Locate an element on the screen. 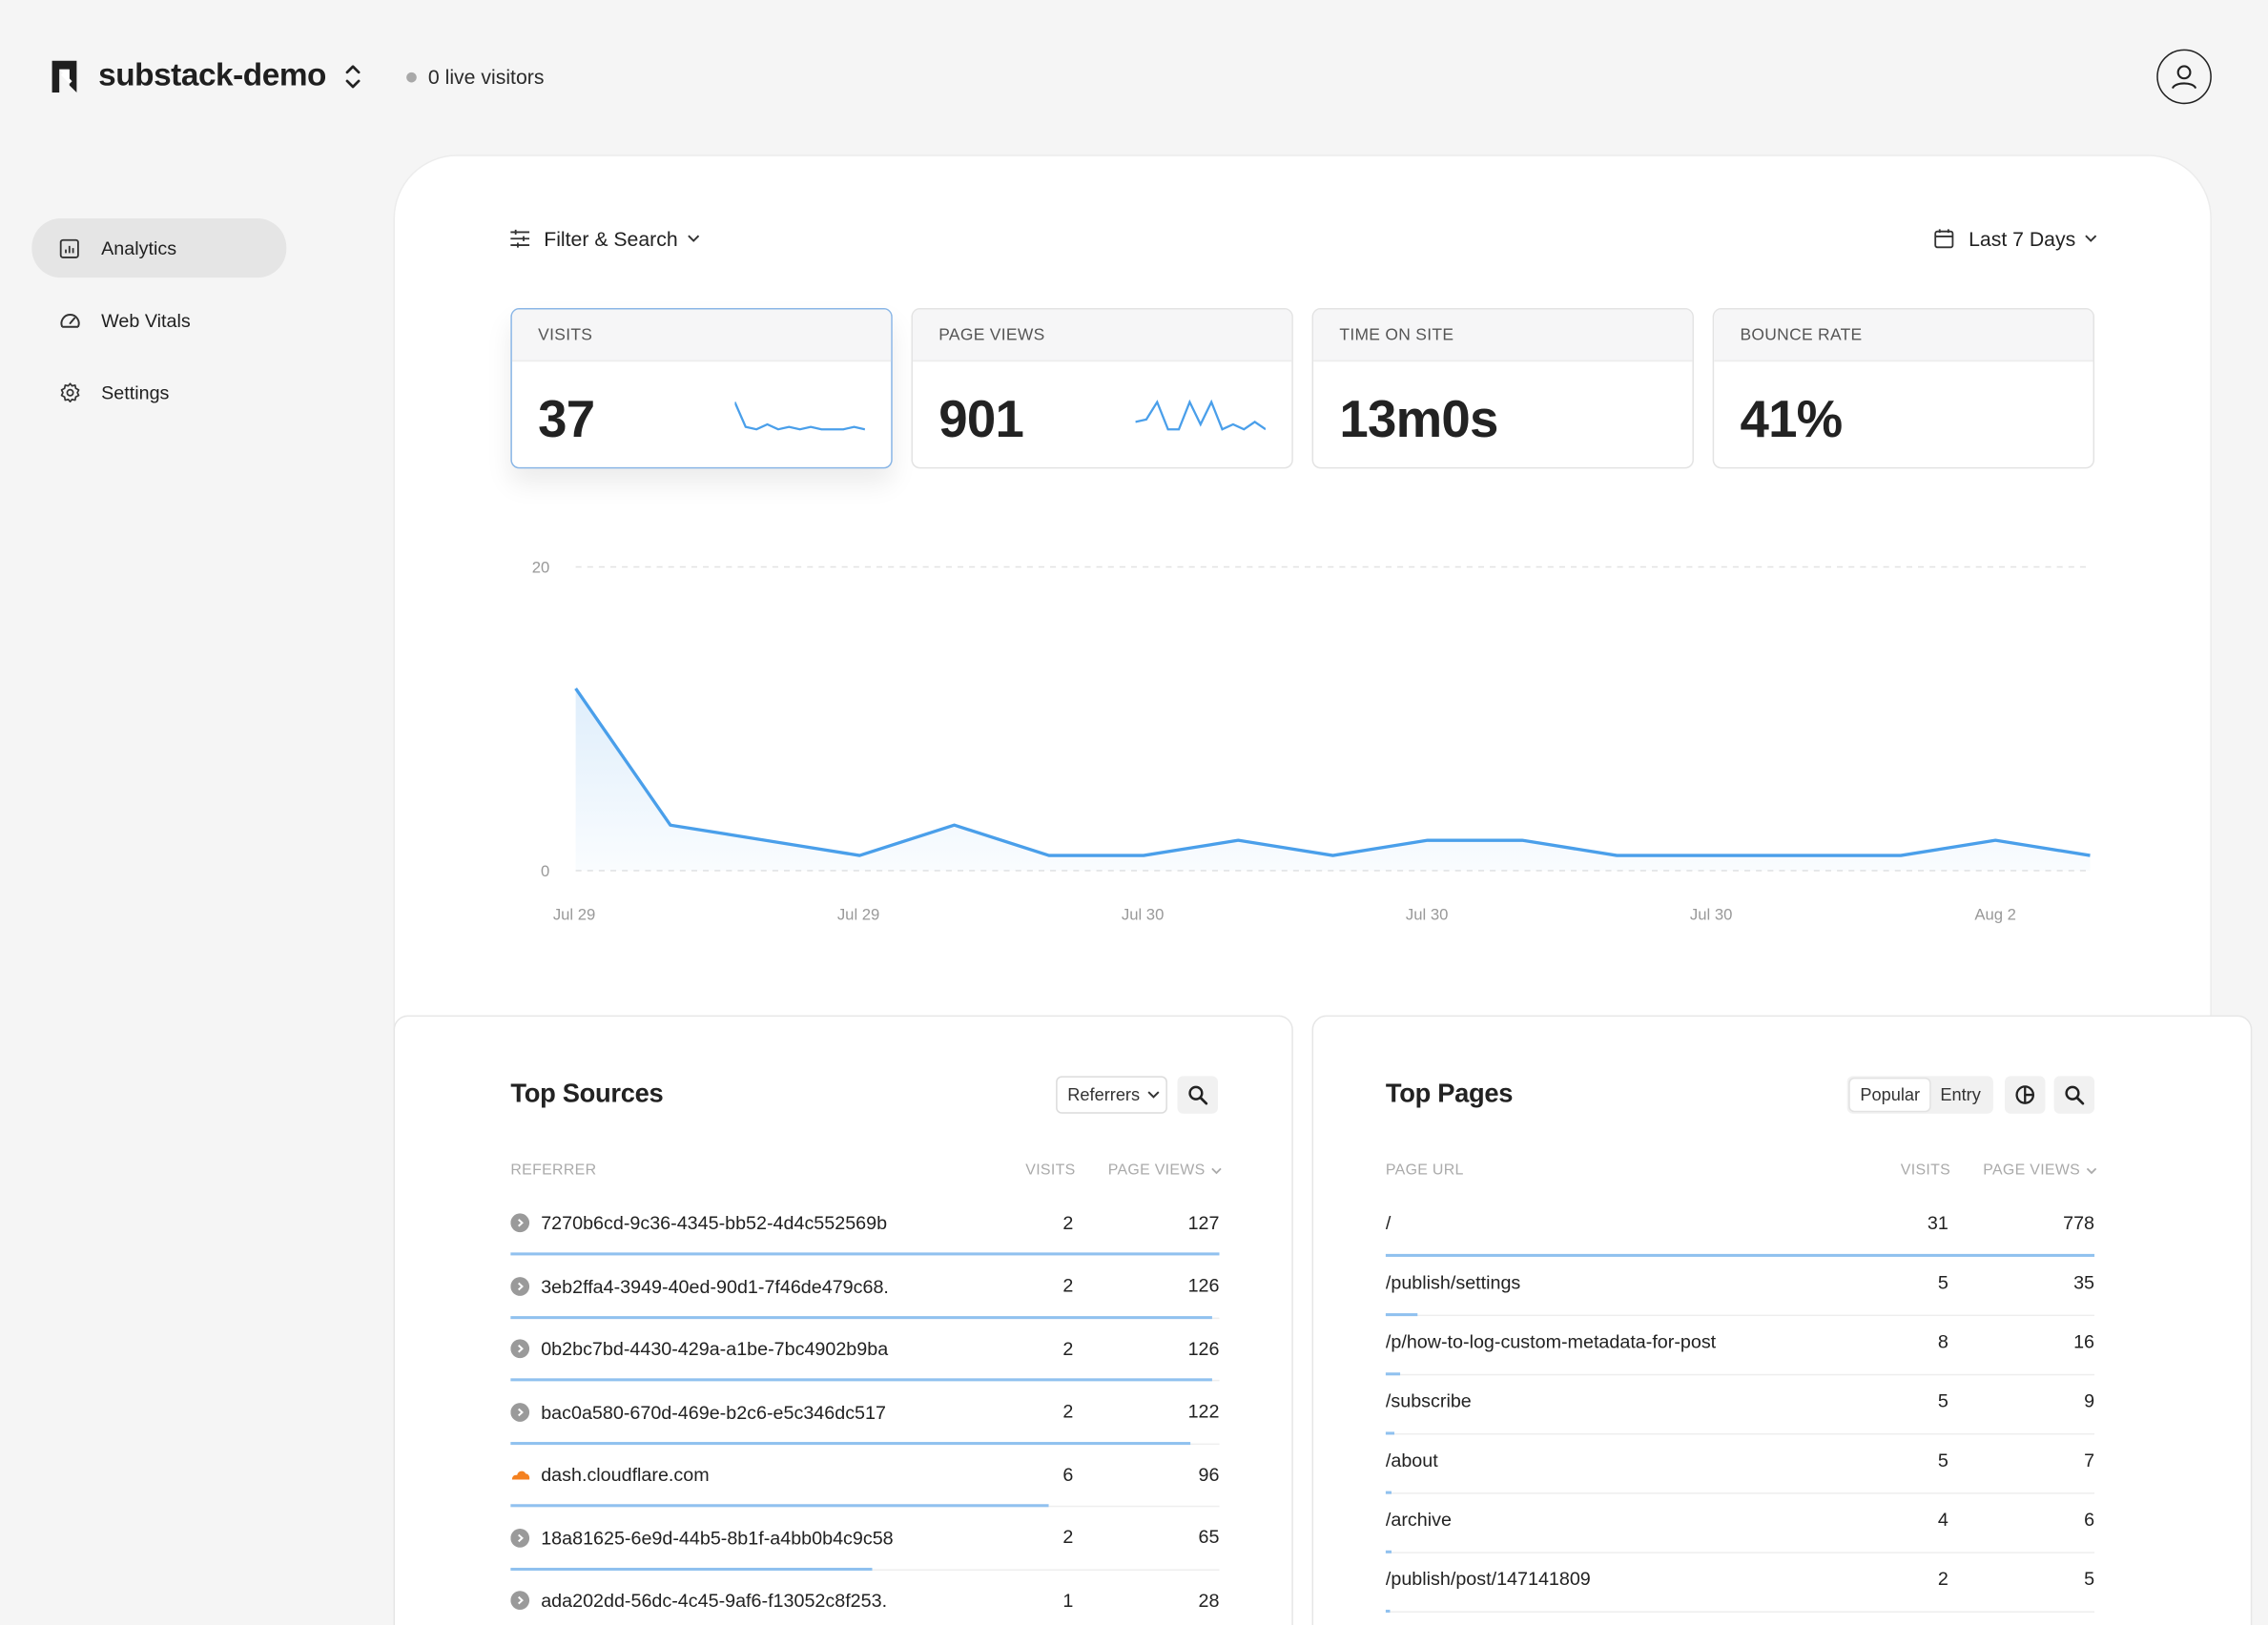  row-page-views: 96 is located at coordinates (1209, 1474).